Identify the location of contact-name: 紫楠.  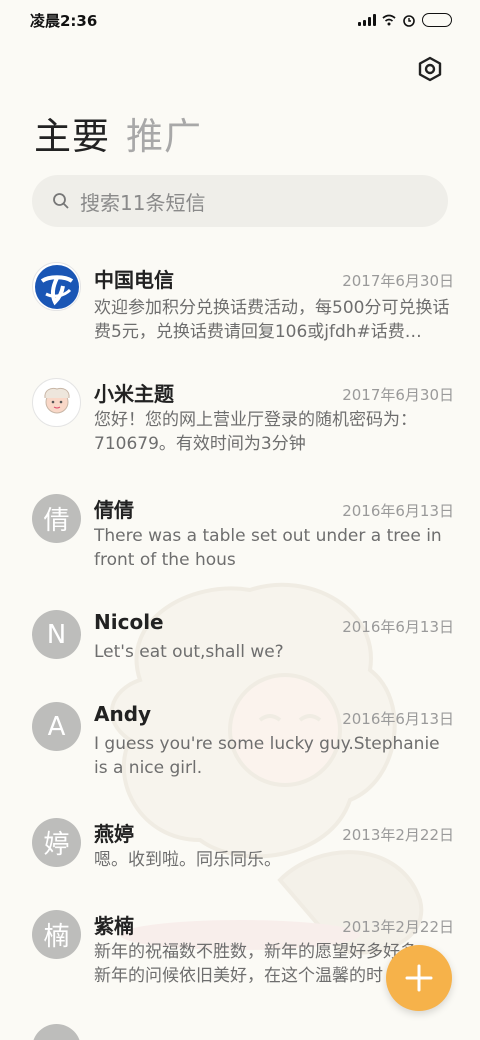
(114, 926).